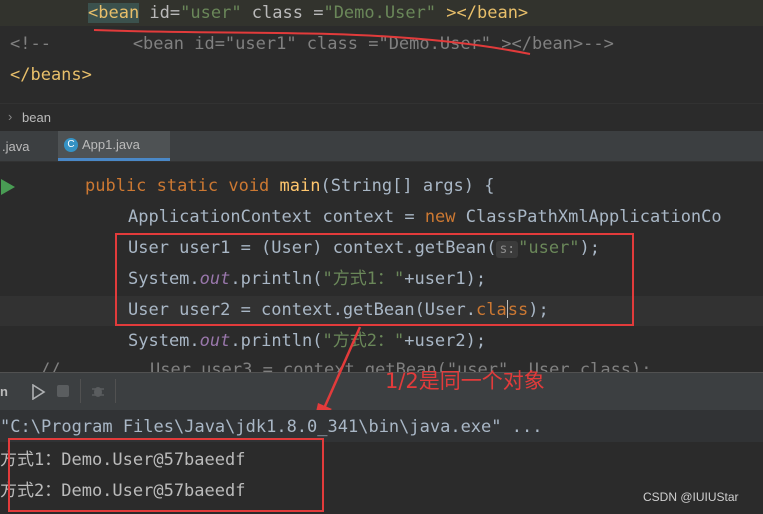  I want to click on breadcrumb-chevron: ›, so click(10, 116).